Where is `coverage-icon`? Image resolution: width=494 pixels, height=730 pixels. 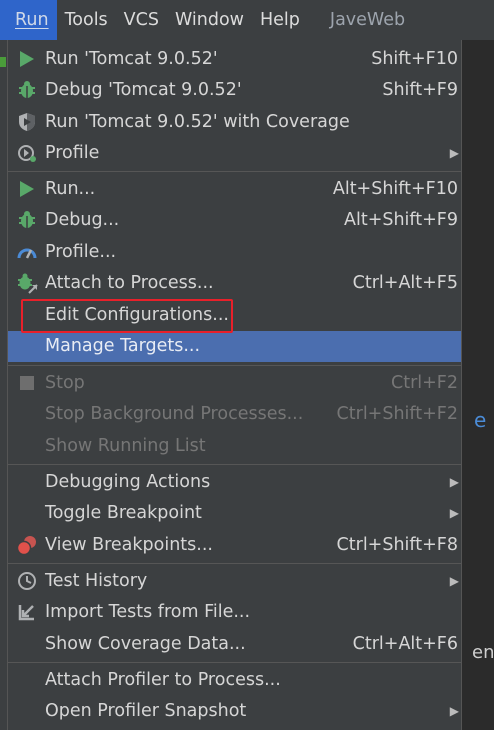 coverage-icon is located at coordinates (27, 122).